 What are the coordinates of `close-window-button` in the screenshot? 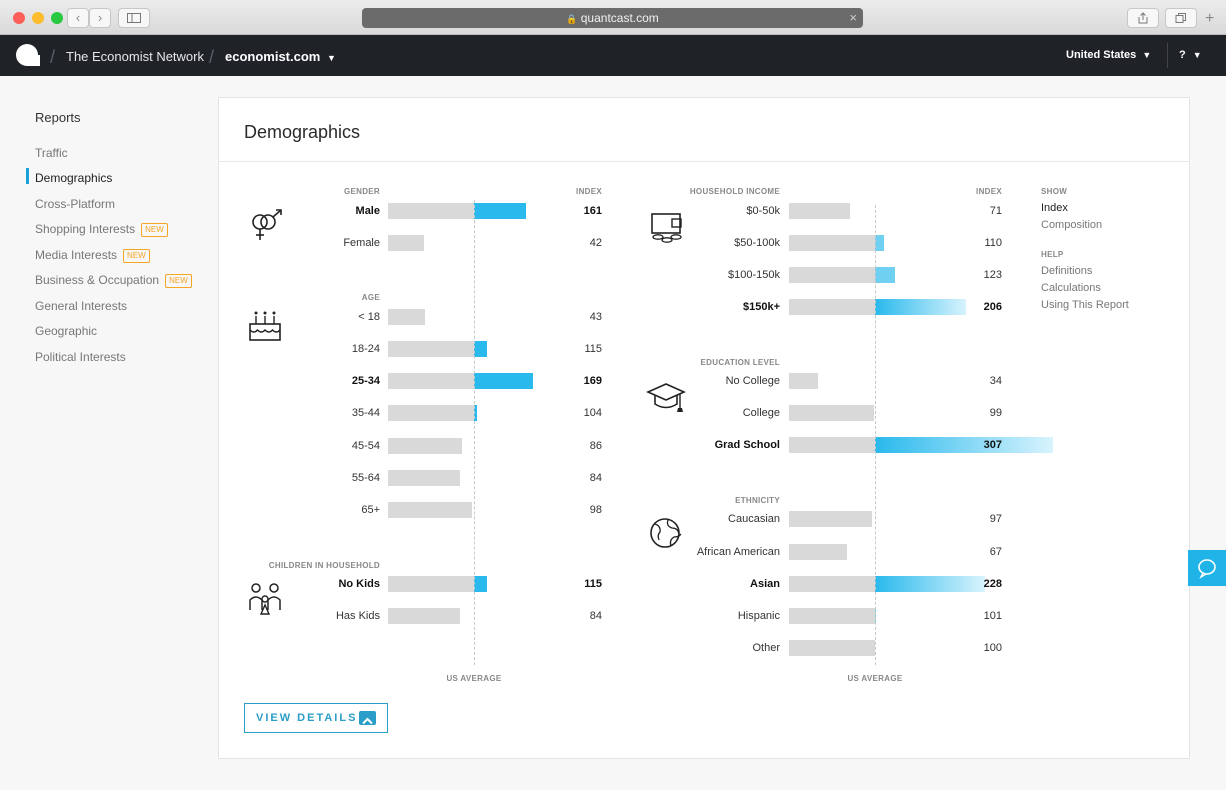 It's located at (19, 18).